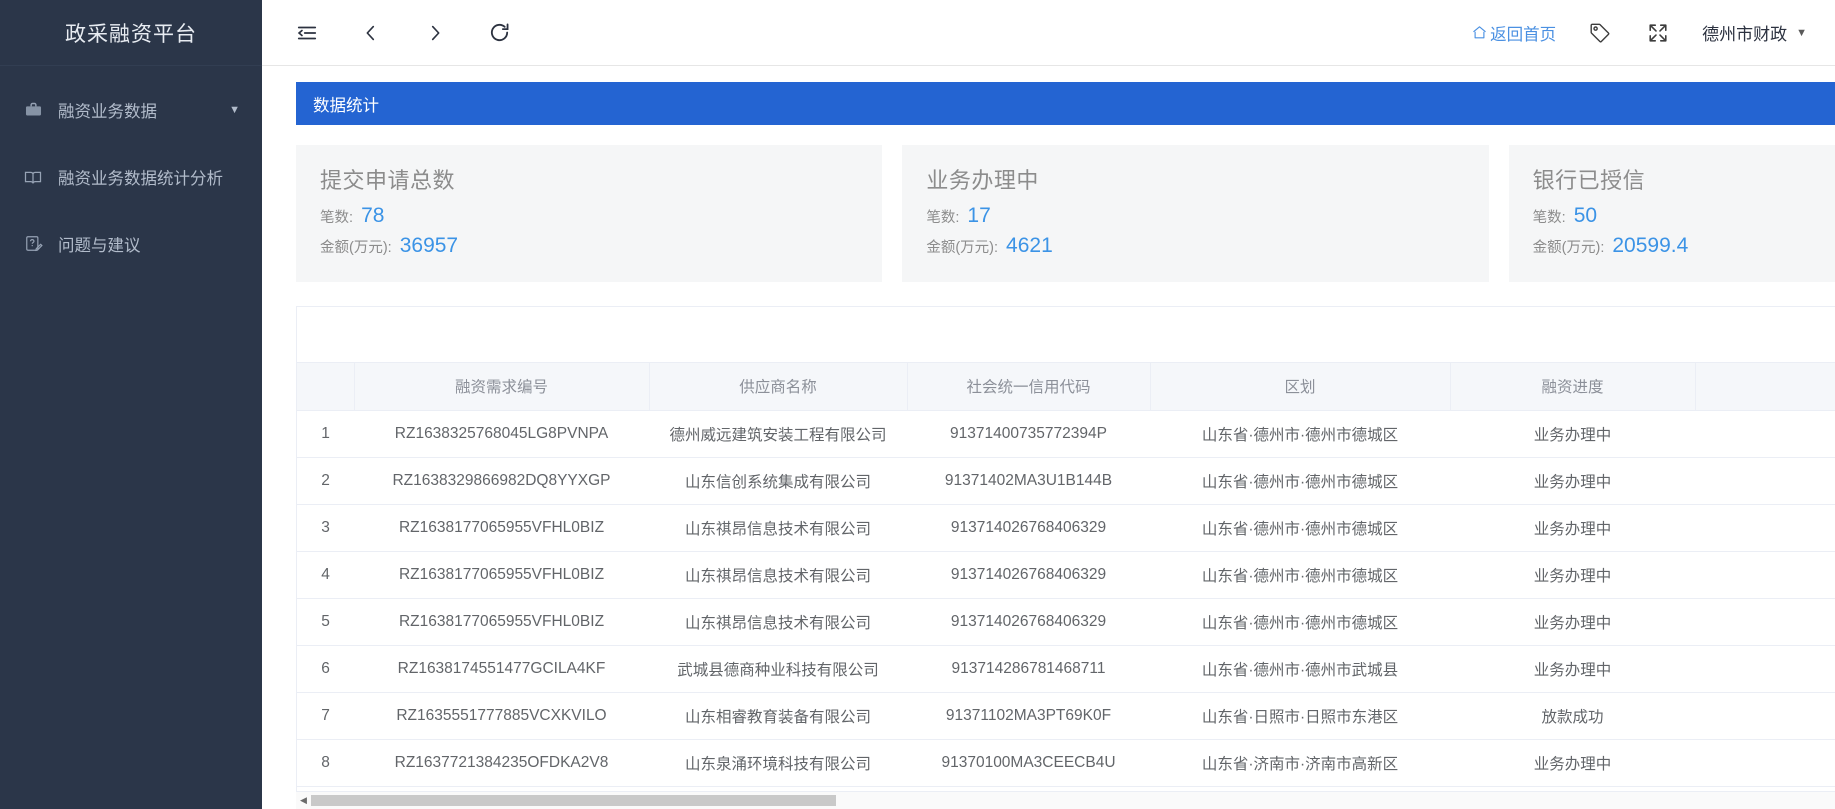 This screenshot has height=809, width=1835. Describe the element at coordinates (1641, 33) in the screenshot. I see `toolbar-right-group: 返回首页 德州市财政 ▼` at that location.